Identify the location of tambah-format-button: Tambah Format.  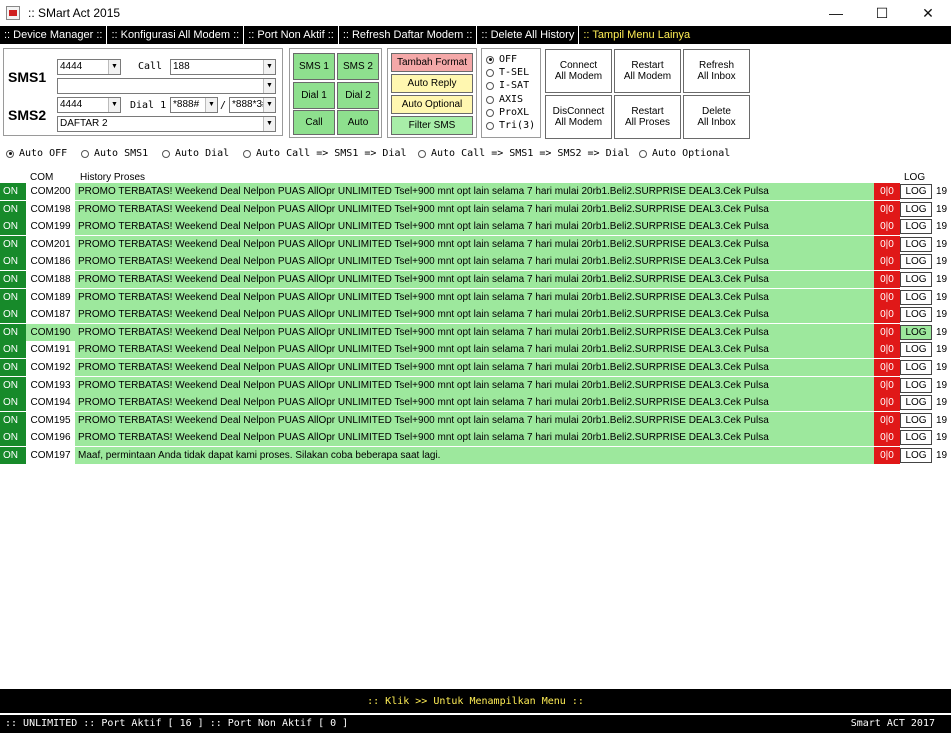
(432, 62).